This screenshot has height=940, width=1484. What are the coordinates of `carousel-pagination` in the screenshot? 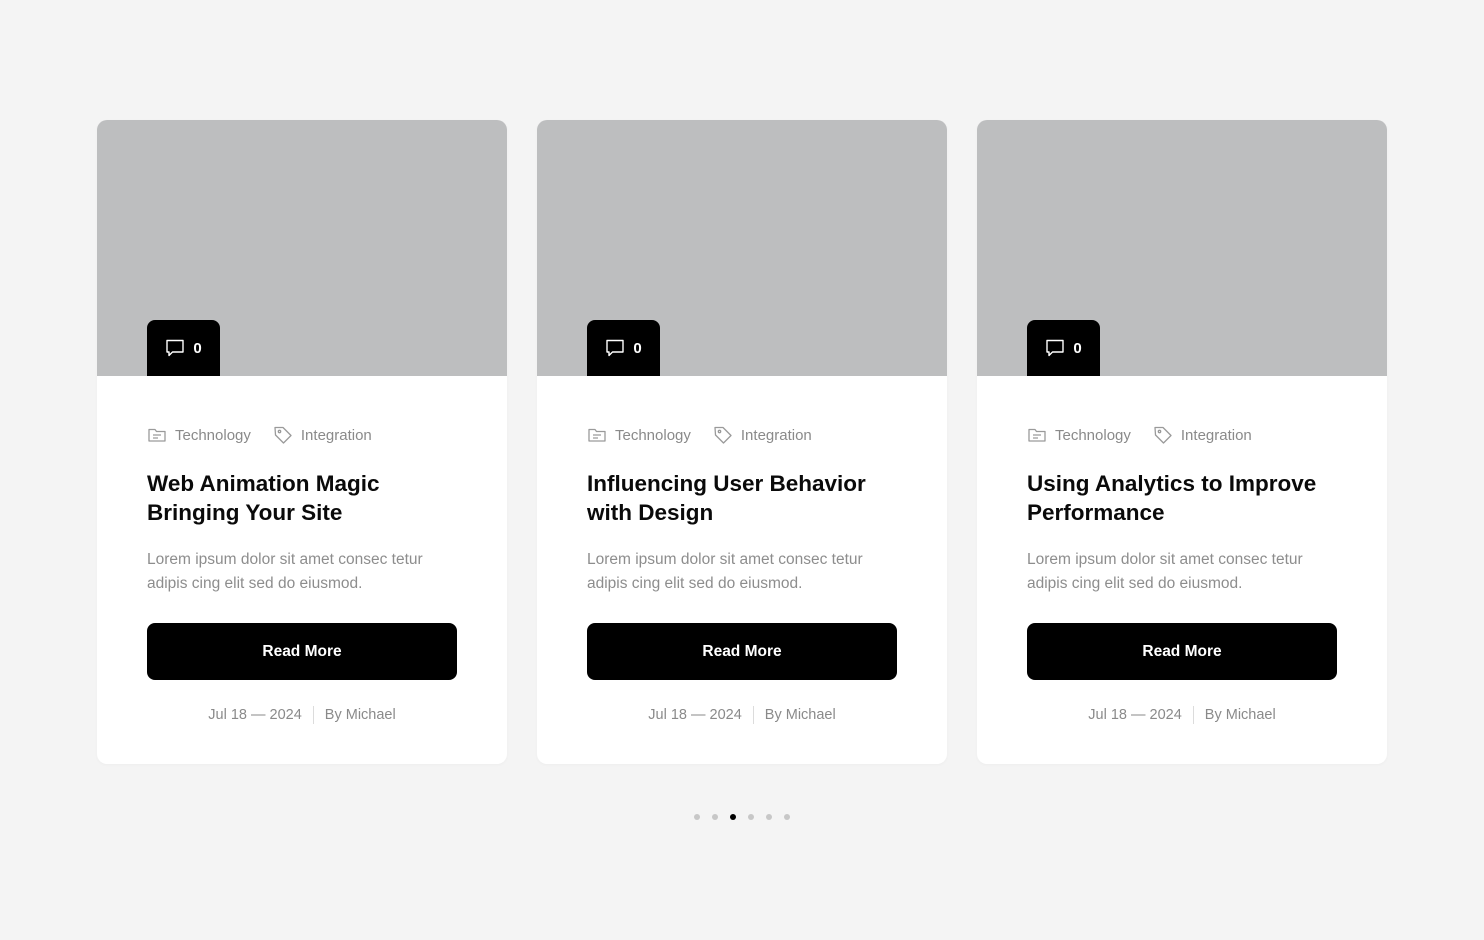 It's located at (742, 817).